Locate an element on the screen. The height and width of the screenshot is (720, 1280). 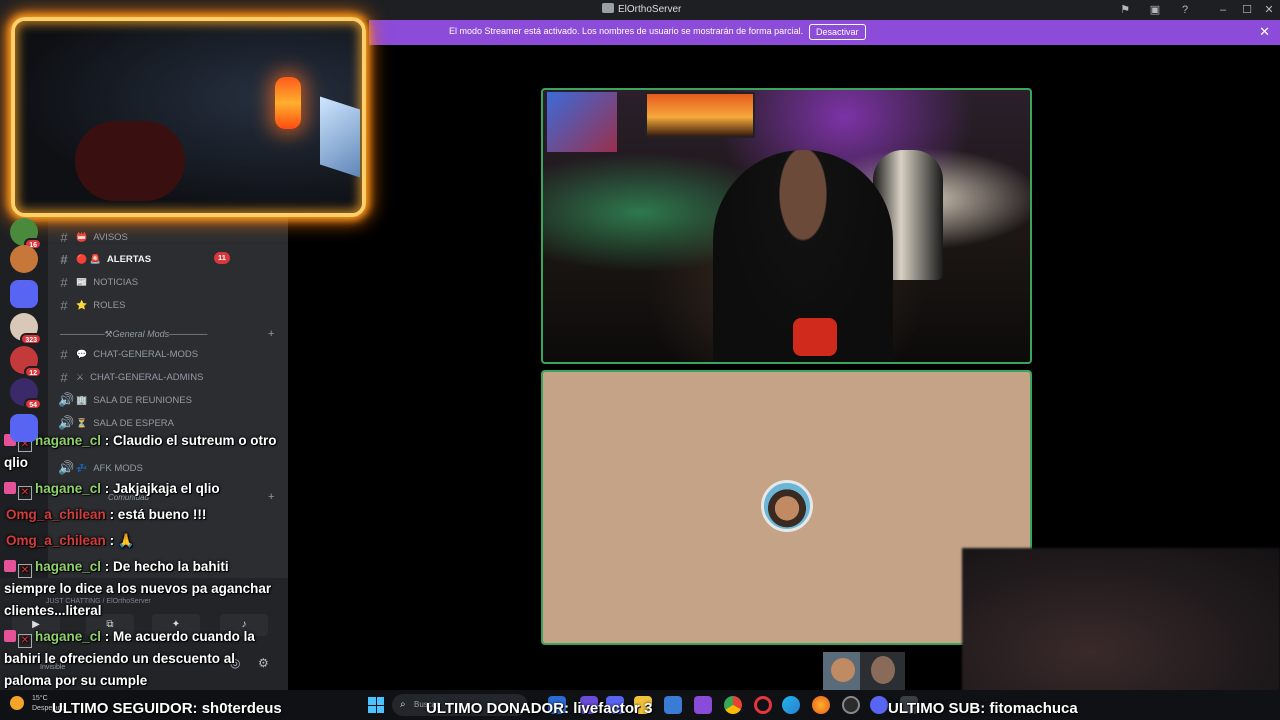
window-title-text: ElOrthoServer is located at coordinates (650, 9).